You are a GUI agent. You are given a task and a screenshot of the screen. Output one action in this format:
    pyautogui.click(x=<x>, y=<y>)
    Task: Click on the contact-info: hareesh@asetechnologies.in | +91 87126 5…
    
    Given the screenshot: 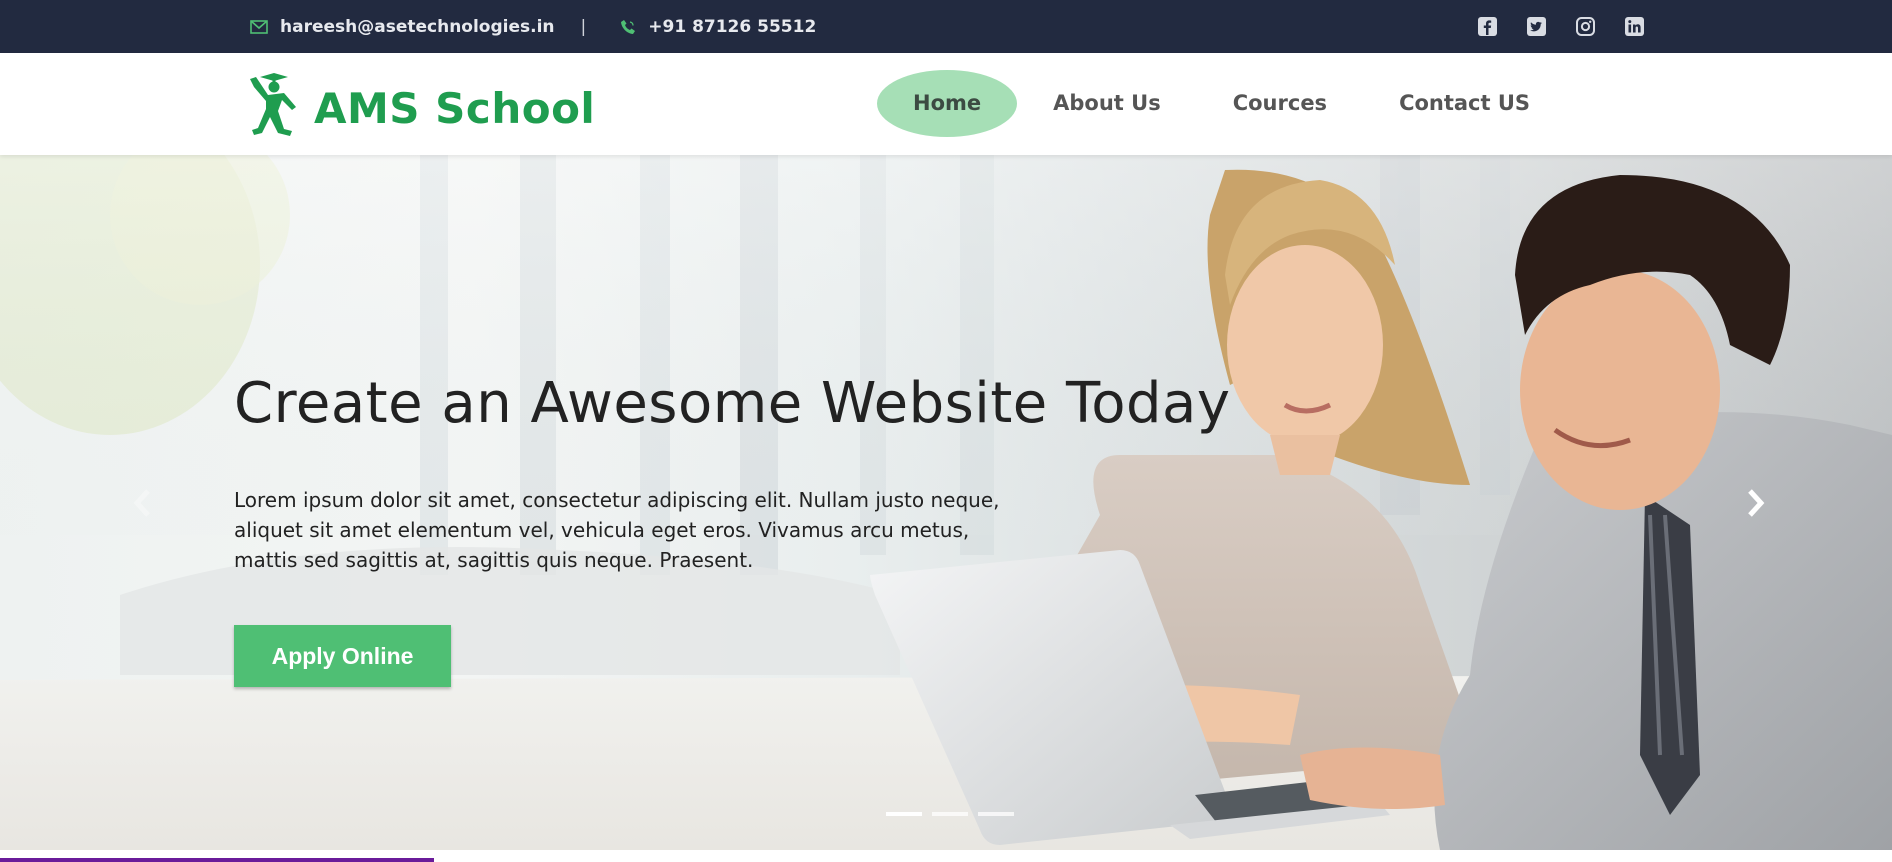 What is the action you would take?
    pyautogui.click(x=533, y=26)
    